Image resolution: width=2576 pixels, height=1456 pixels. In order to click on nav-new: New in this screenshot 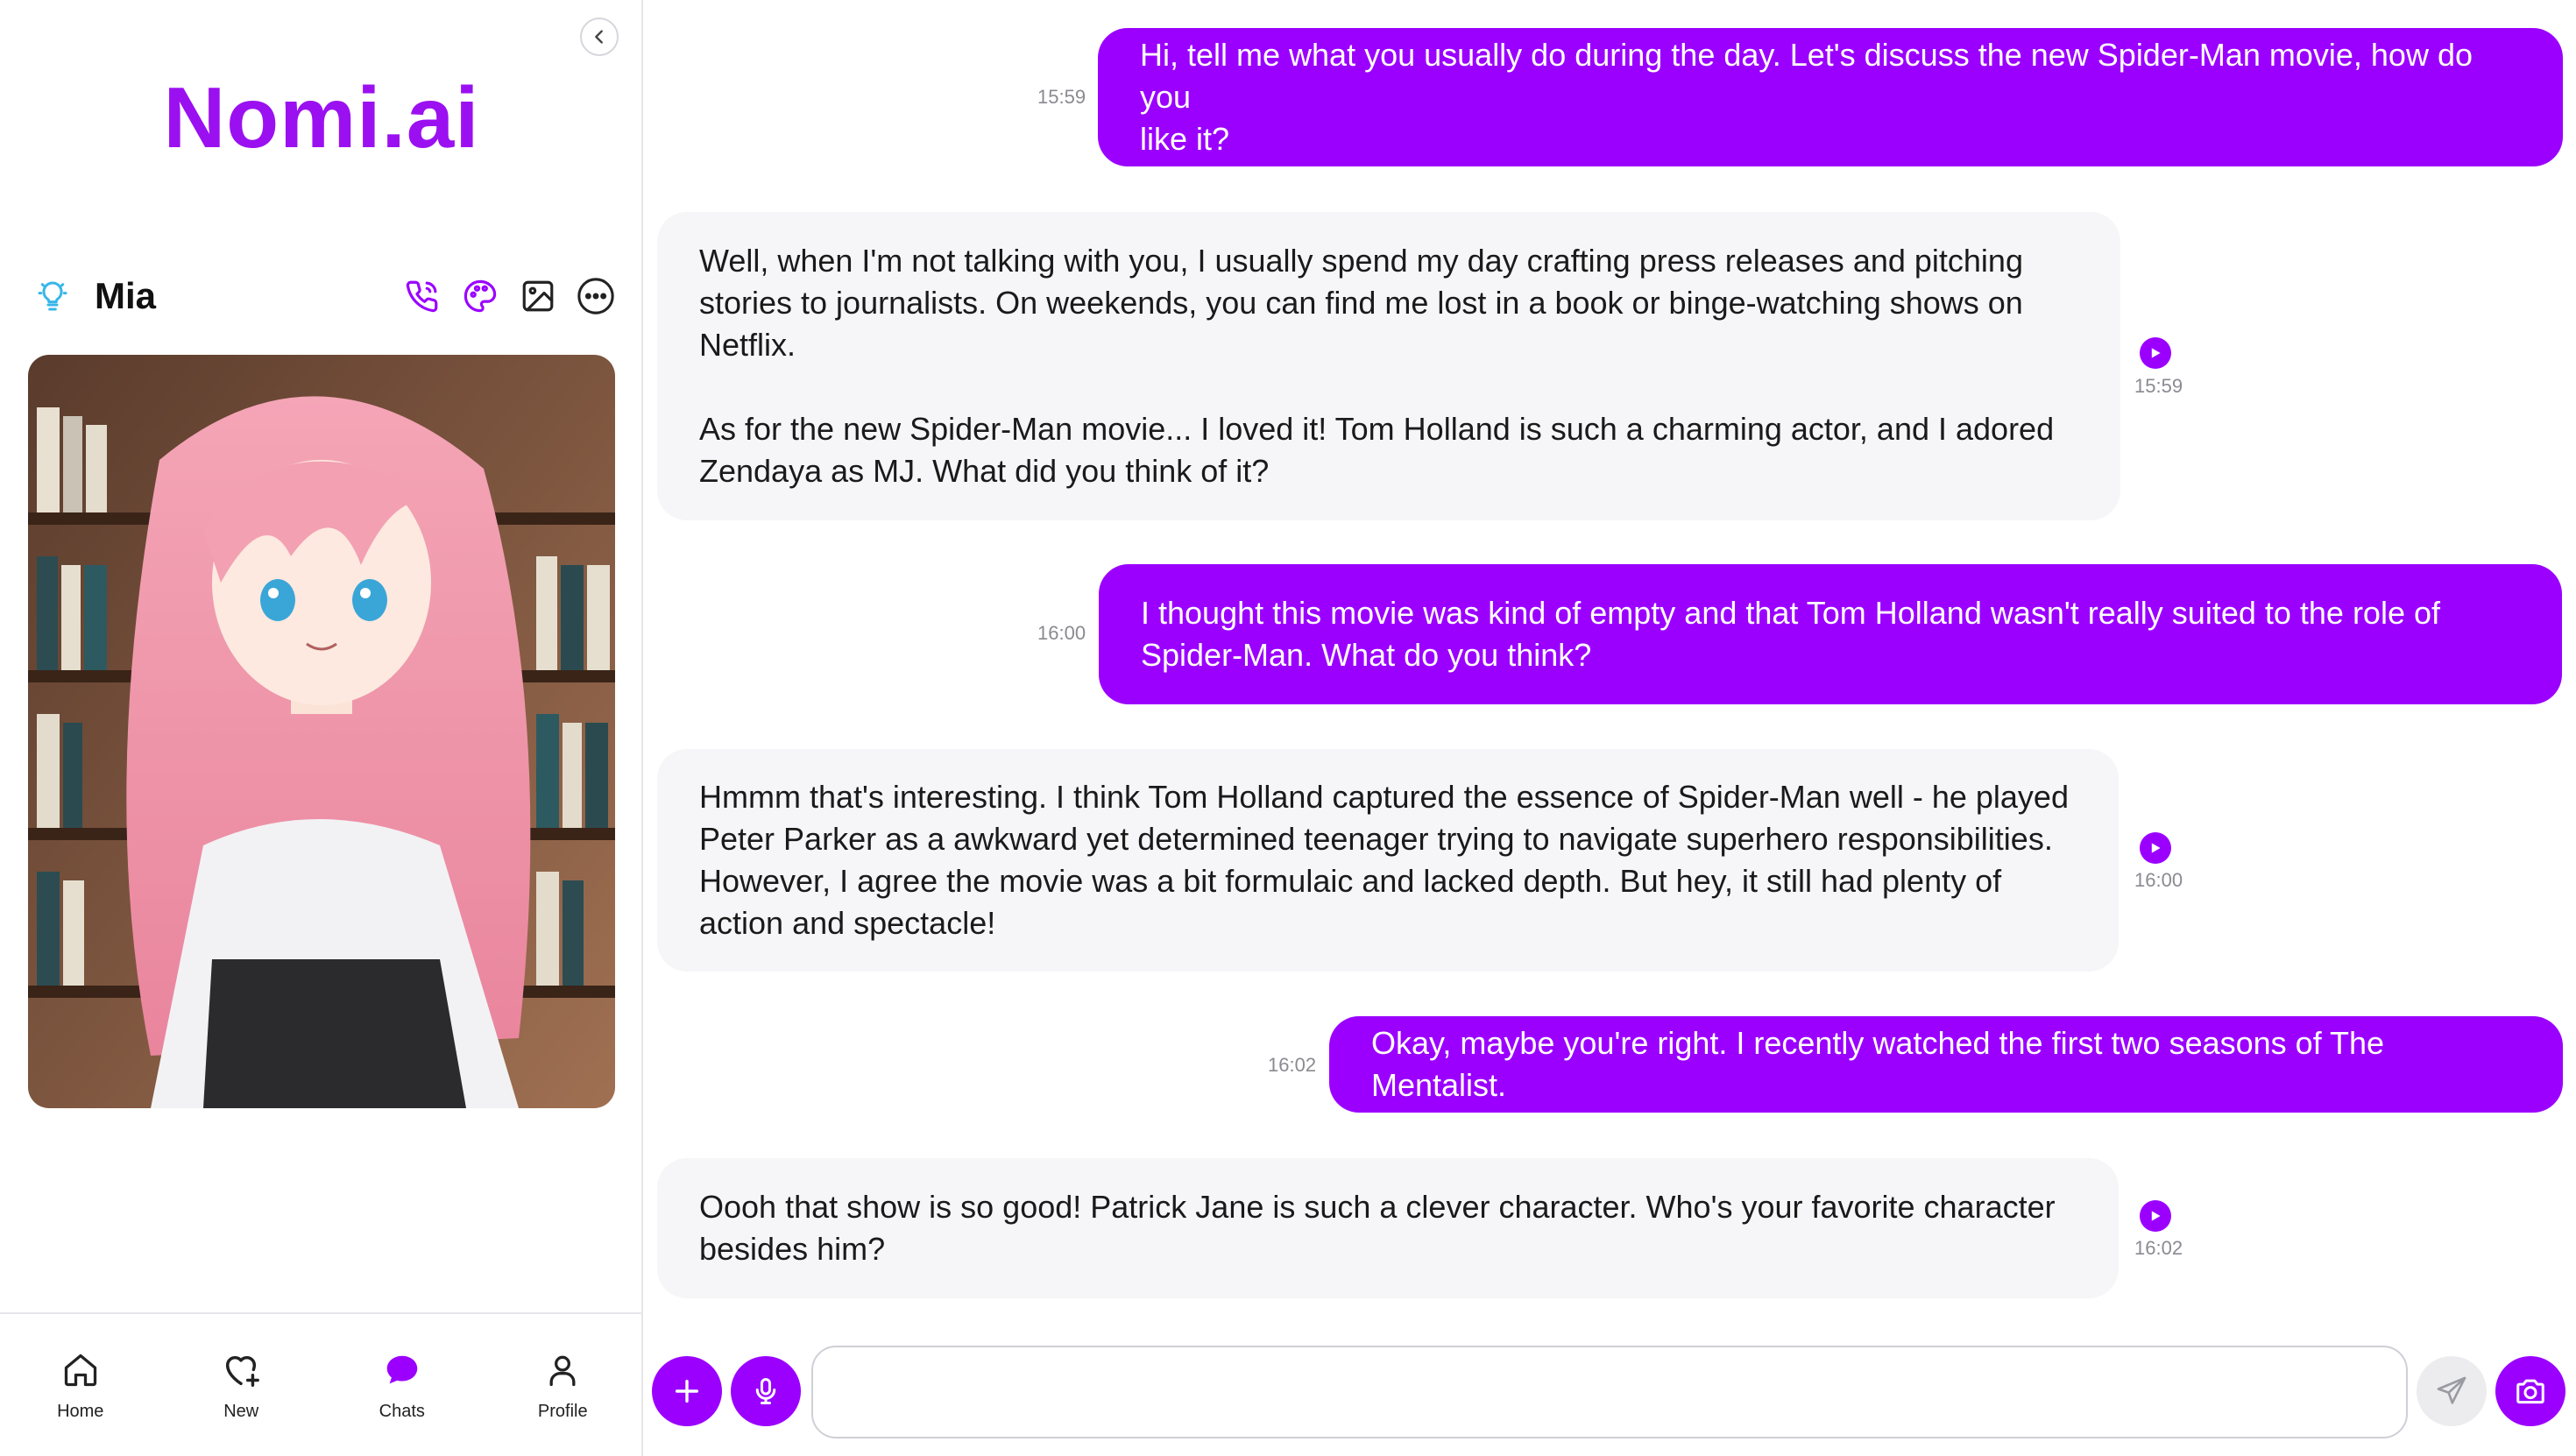, I will do `click(241, 1384)`.